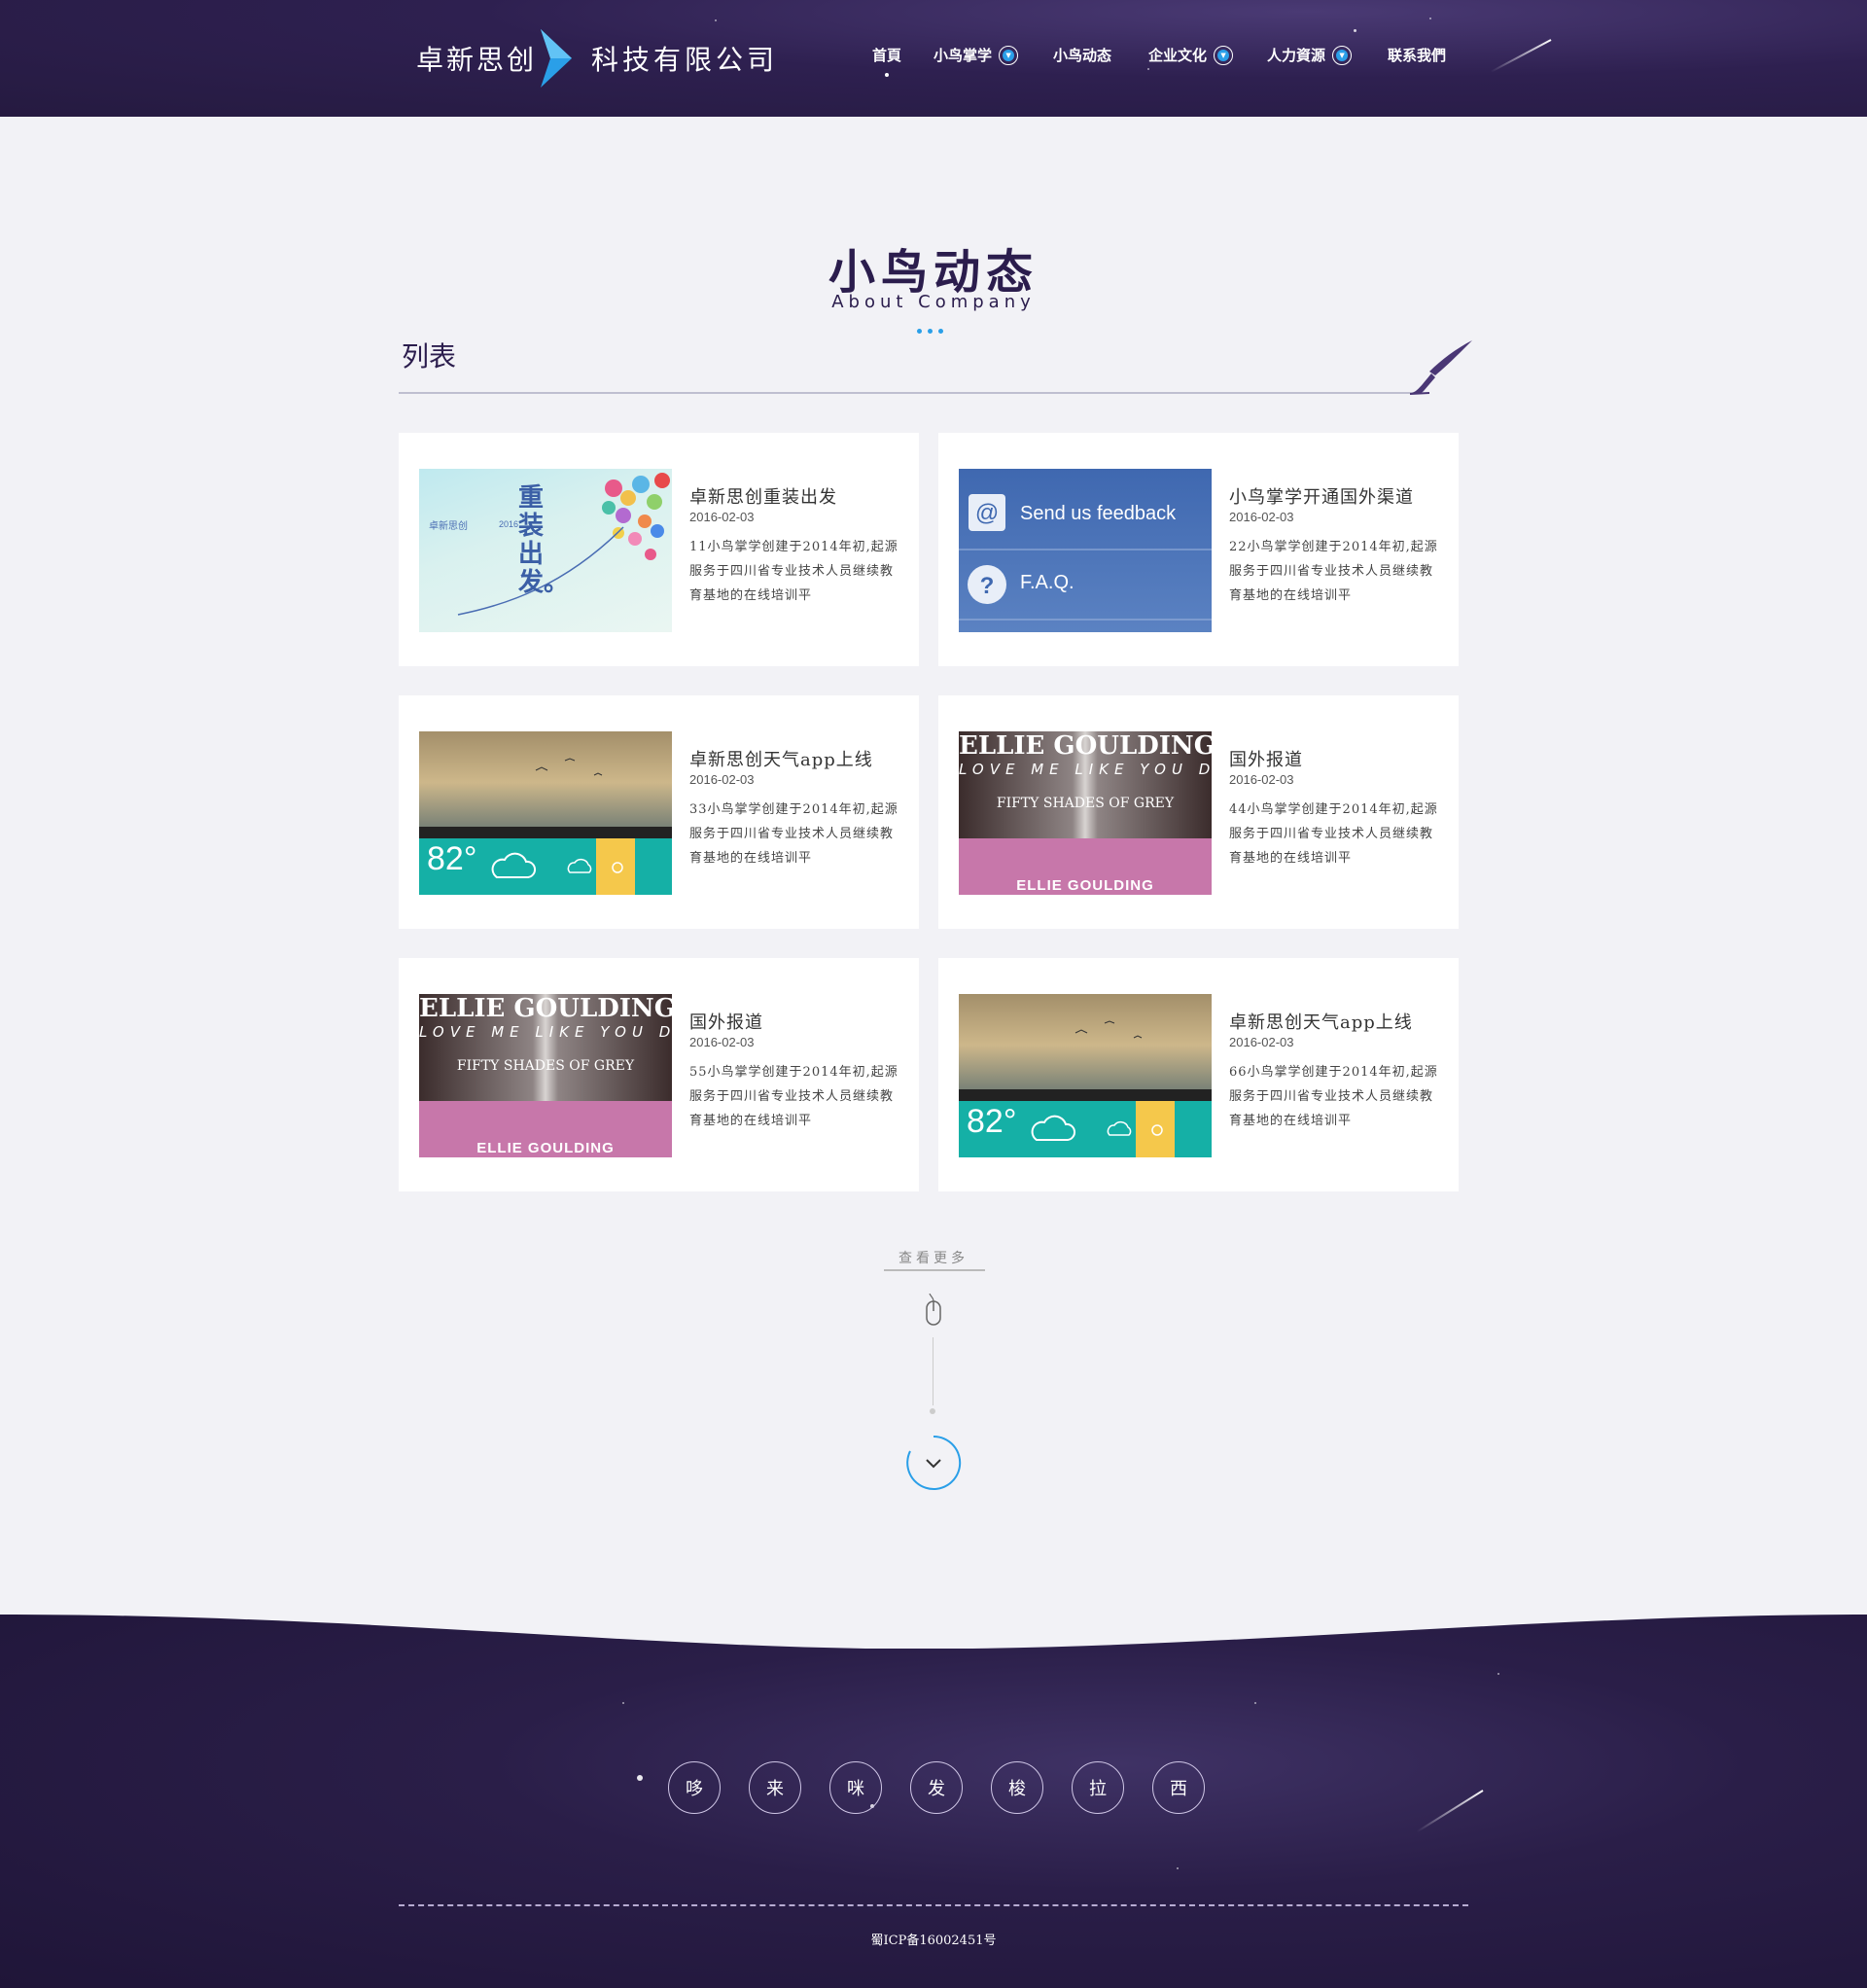 The height and width of the screenshot is (1988, 1867). I want to click on news-title: 卓新思创重装出发, so click(763, 496).